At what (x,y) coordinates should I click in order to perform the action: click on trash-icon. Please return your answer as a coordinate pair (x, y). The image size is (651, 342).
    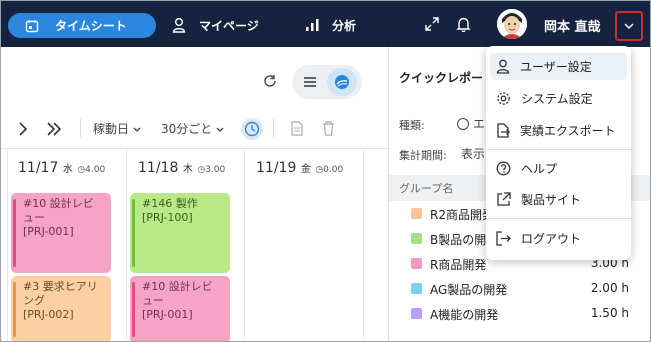
    Looking at the image, I should click on (328, 130).